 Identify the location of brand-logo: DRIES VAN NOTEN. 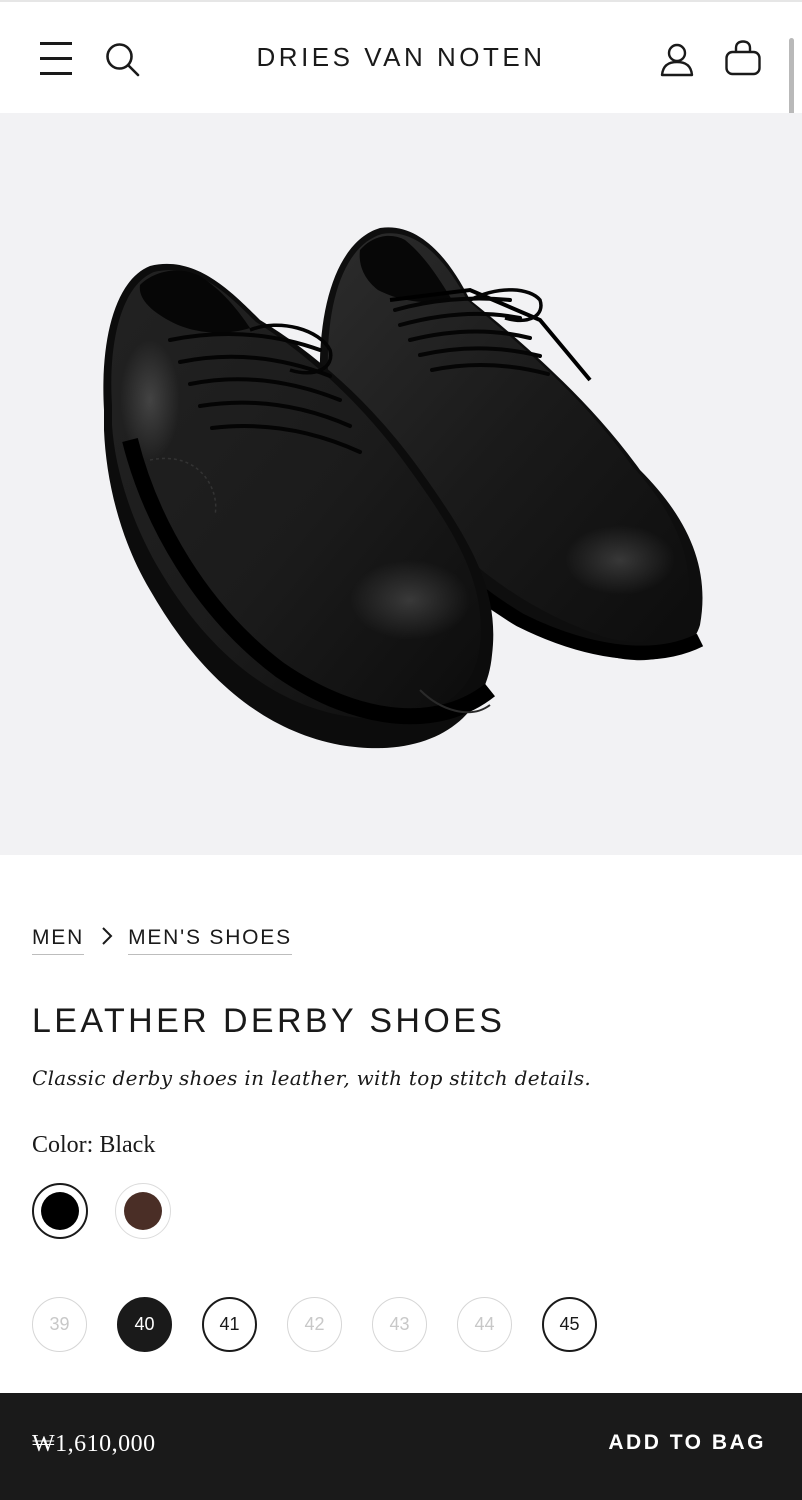
(401, 57).